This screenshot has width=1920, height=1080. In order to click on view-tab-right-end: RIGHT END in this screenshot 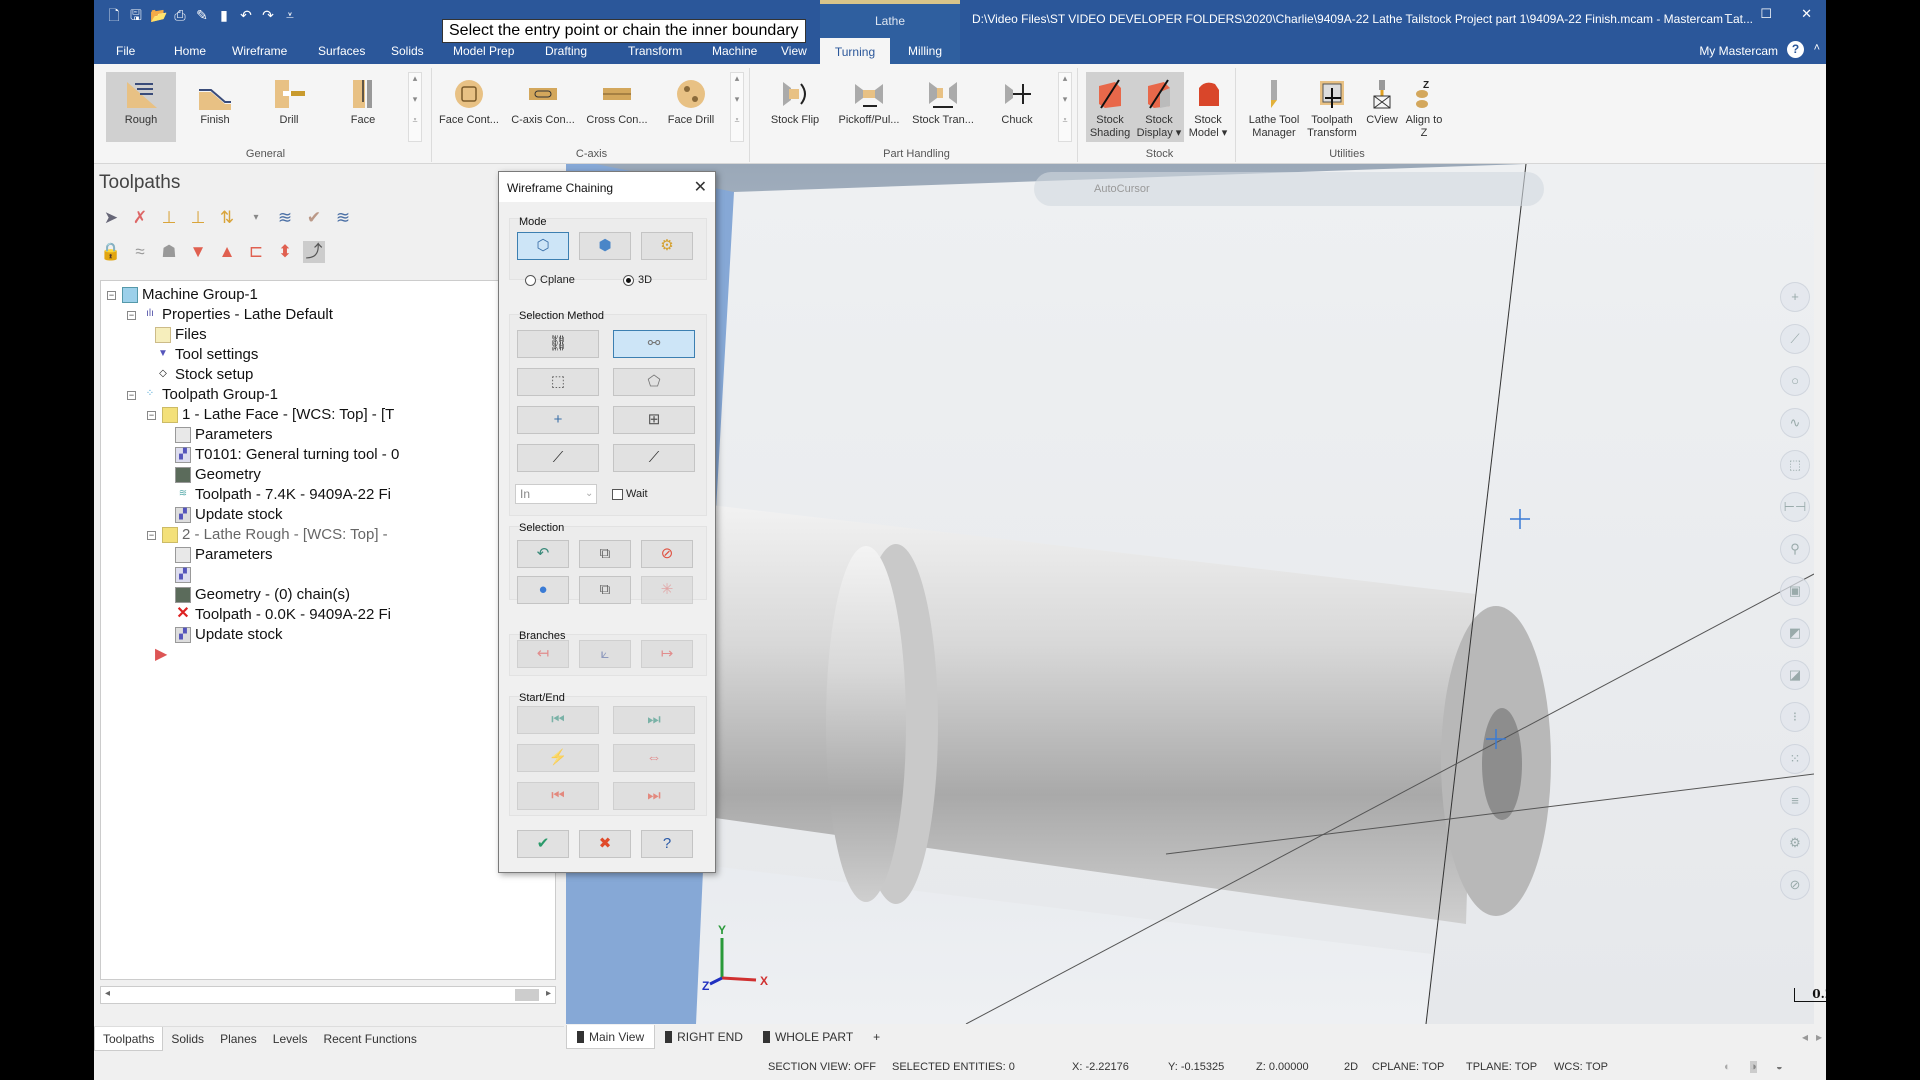, I will do `click(704, 1037)`.